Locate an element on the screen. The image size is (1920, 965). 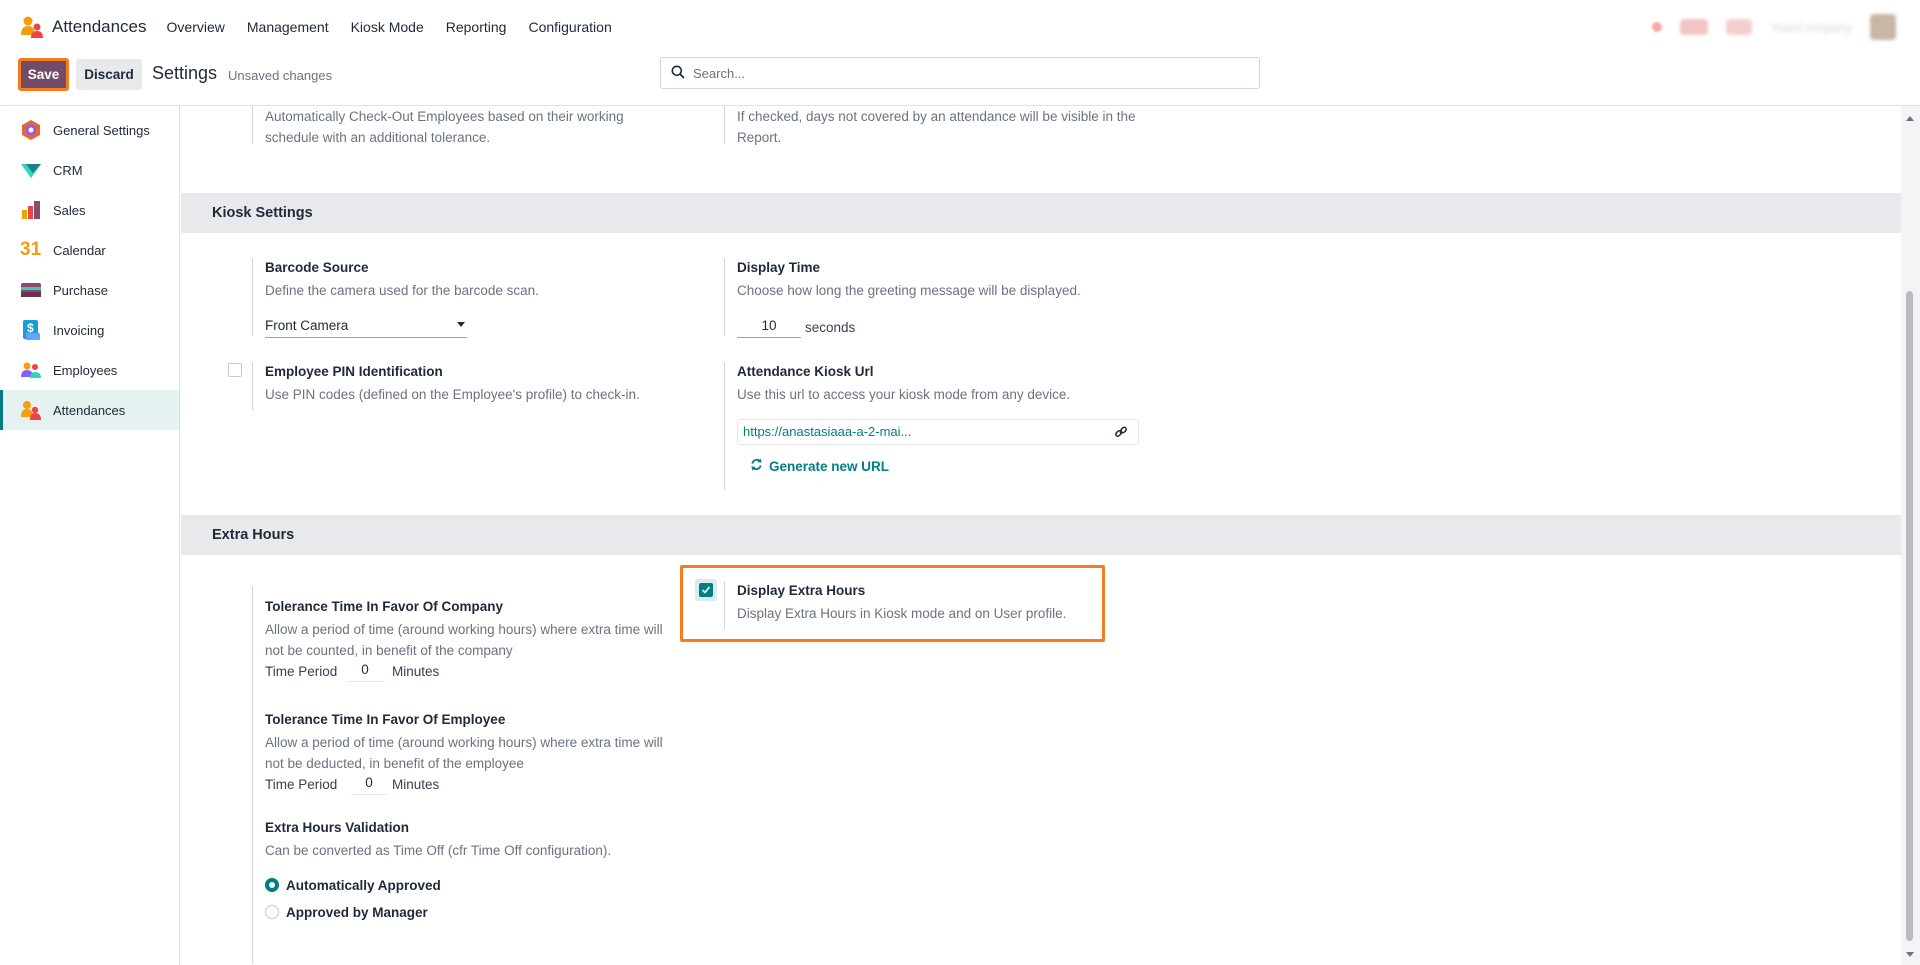
kiosk-settings-header: Kiosk Settings is located at coordinates (1041, 213).